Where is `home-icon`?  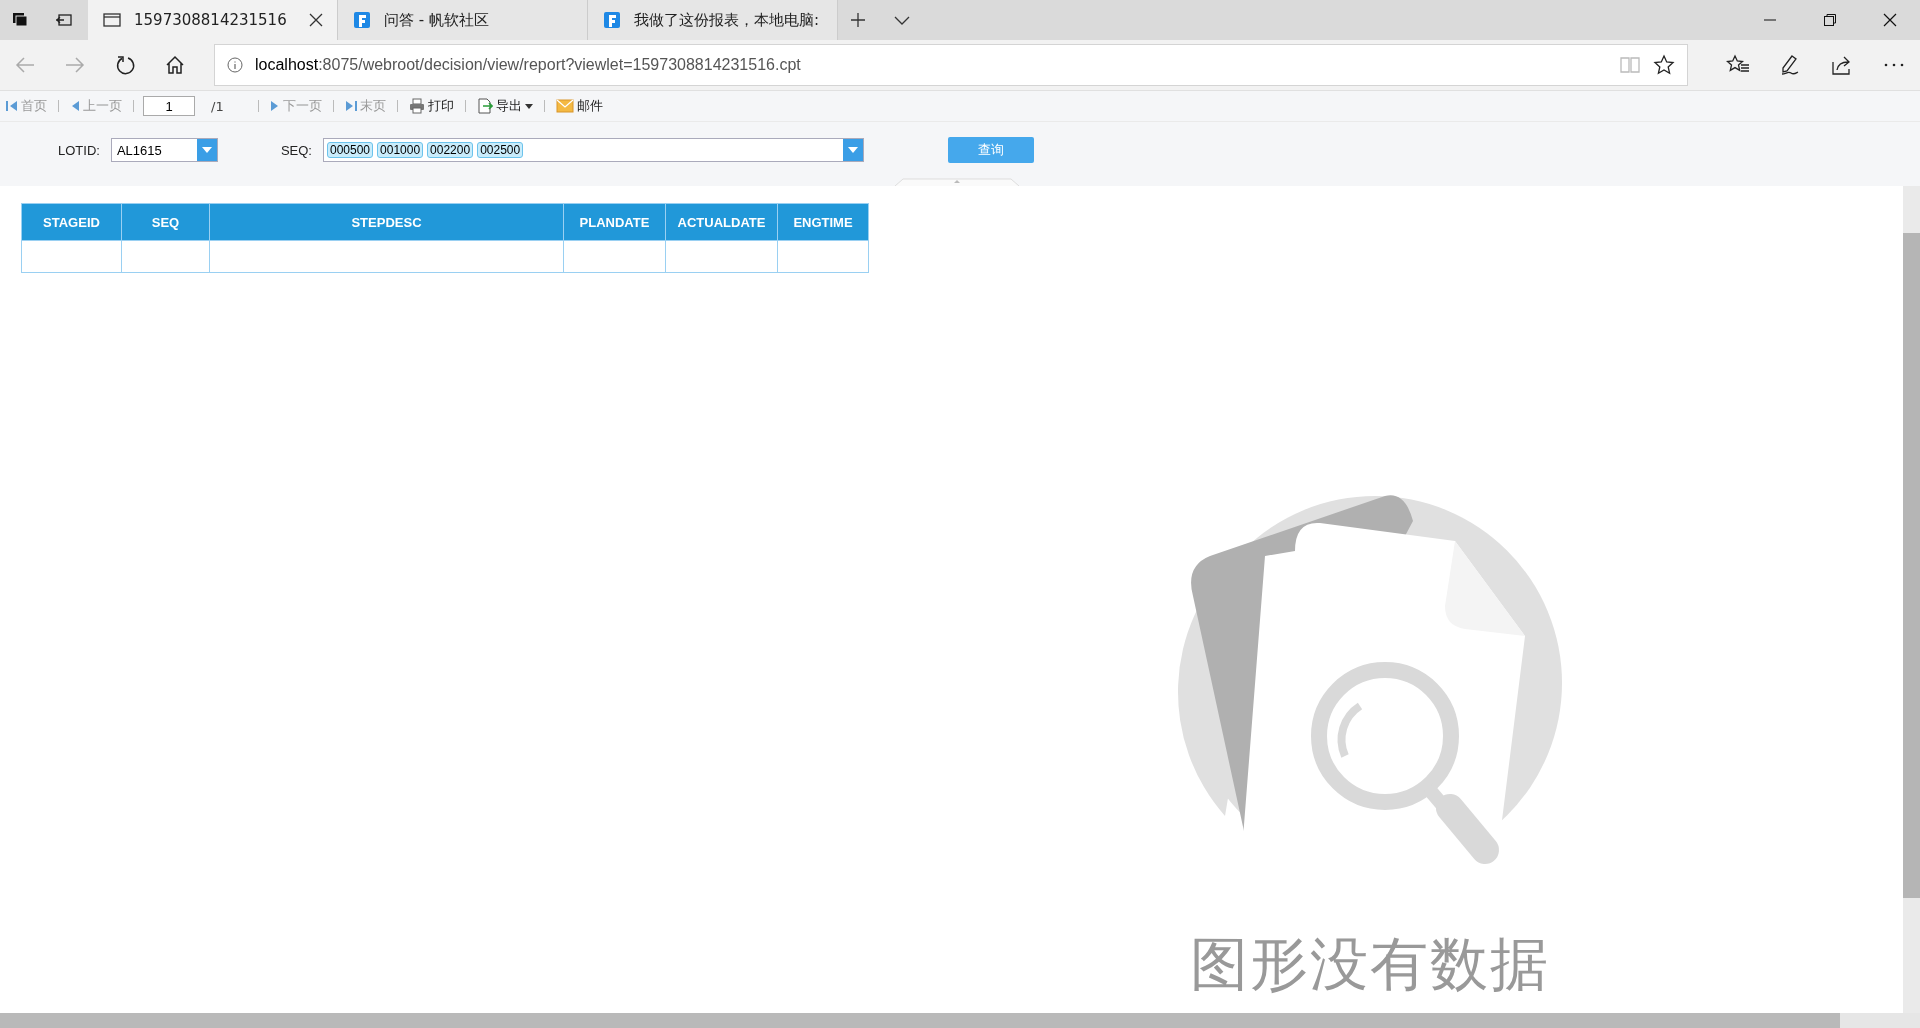 home-icon is located at coordinates (175, 65).